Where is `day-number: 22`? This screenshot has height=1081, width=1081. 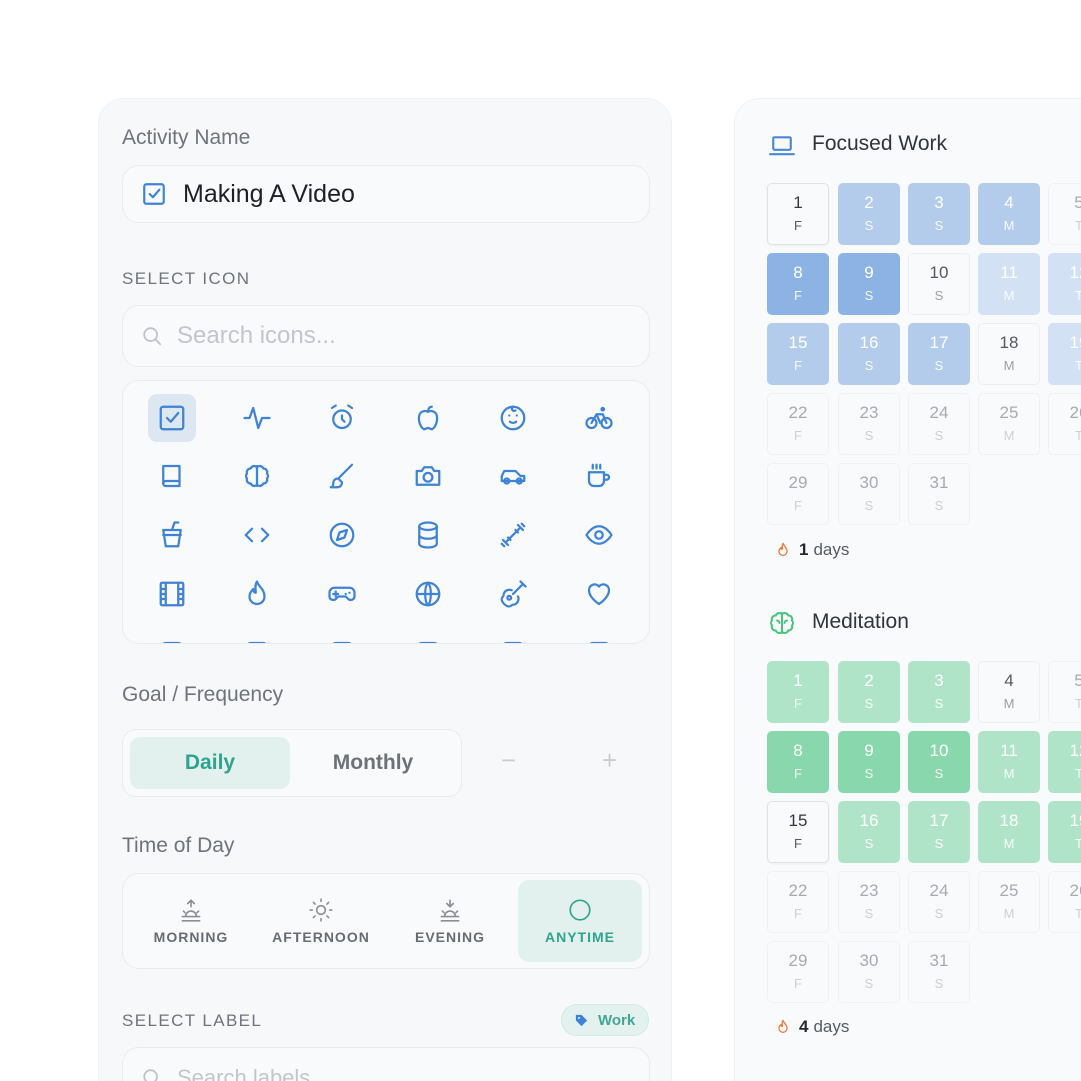 day-number: 22 is located at coordinates (798, 890).